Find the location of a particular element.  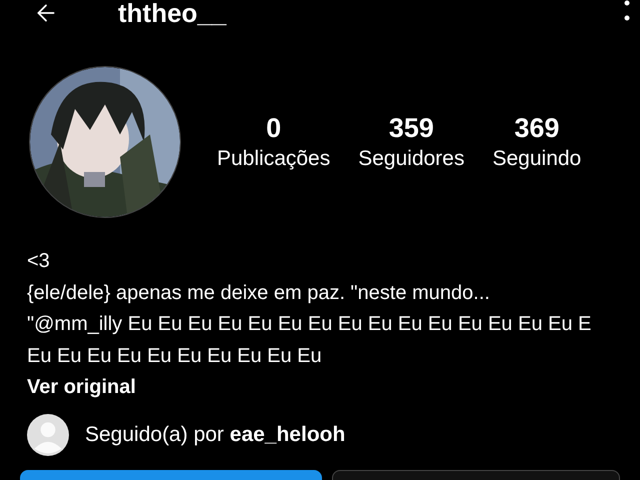

stat-label: Seguindo is located at coordinates (537, 159).